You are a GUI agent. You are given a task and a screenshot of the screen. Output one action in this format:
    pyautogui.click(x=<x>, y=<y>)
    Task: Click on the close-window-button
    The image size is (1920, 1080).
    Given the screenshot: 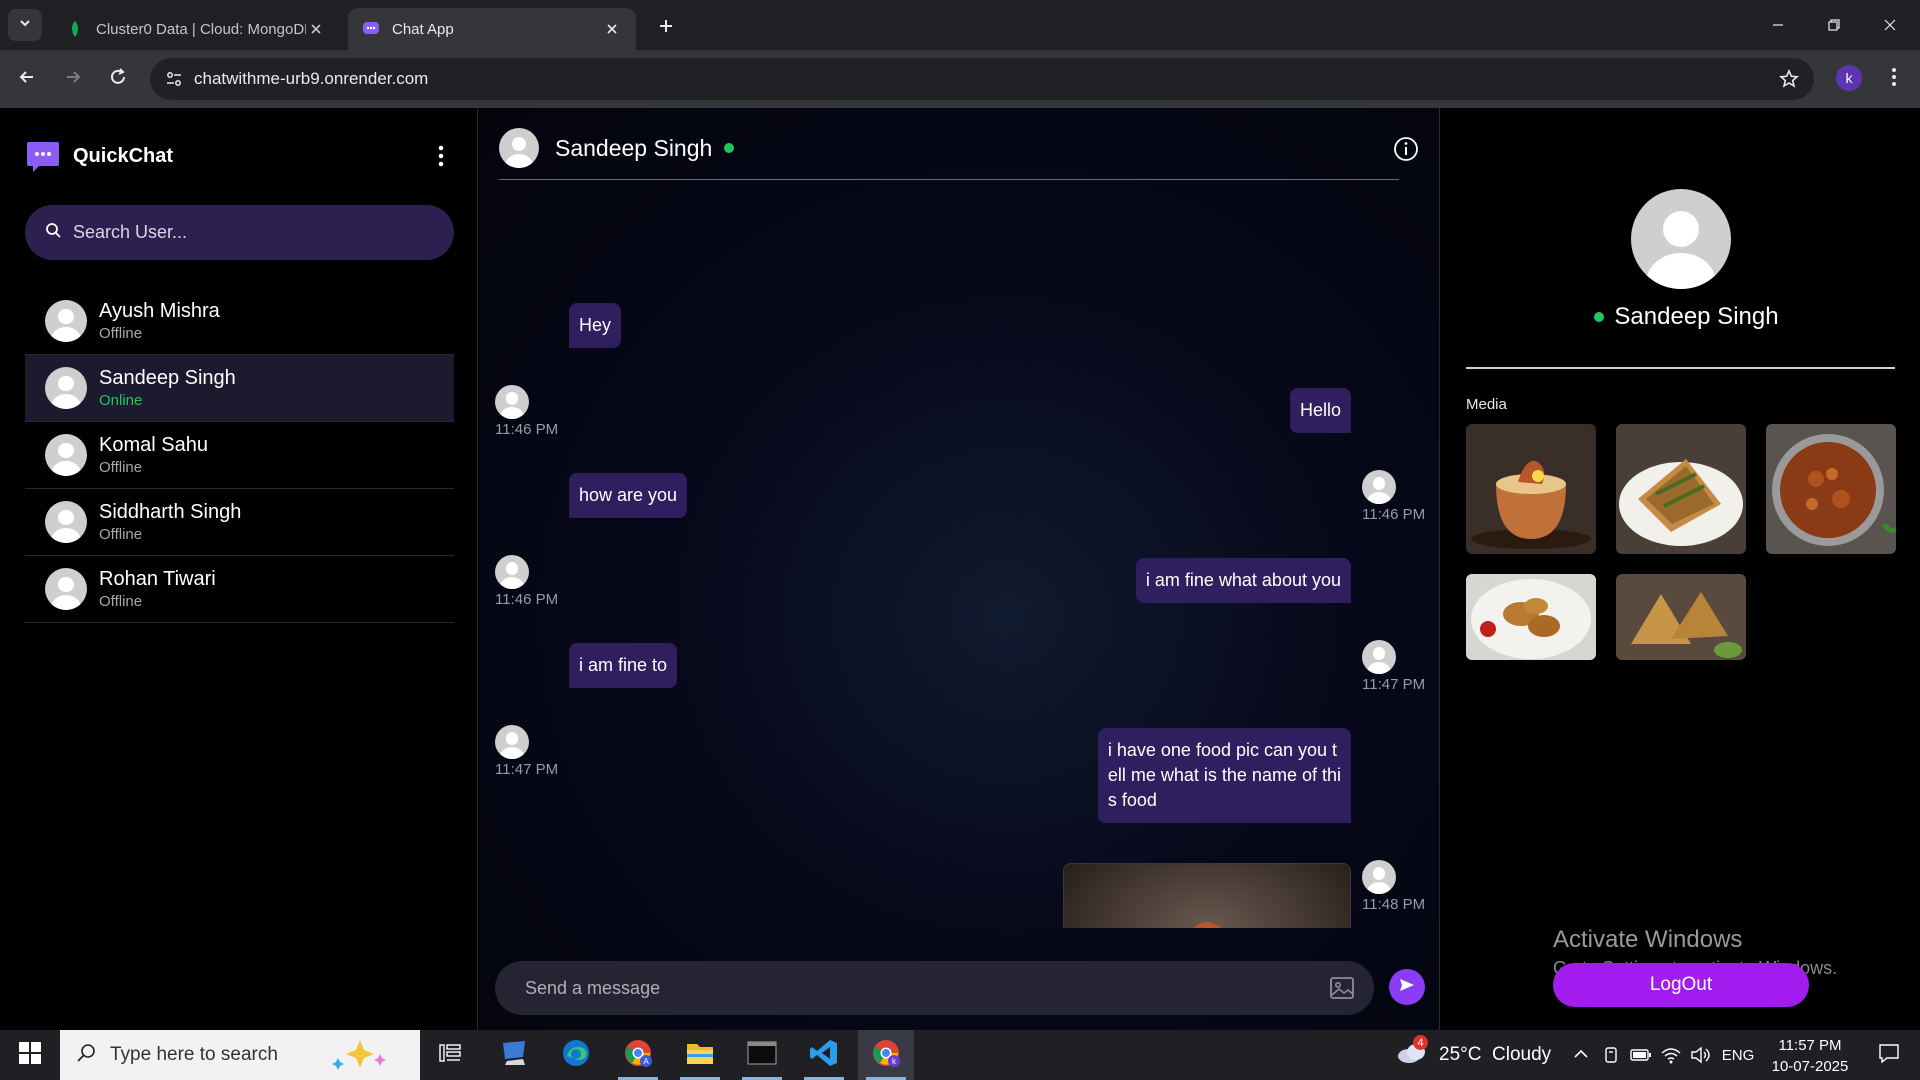 What is the action you would take?
    pyautogui.click(x=1890, y=25)
    